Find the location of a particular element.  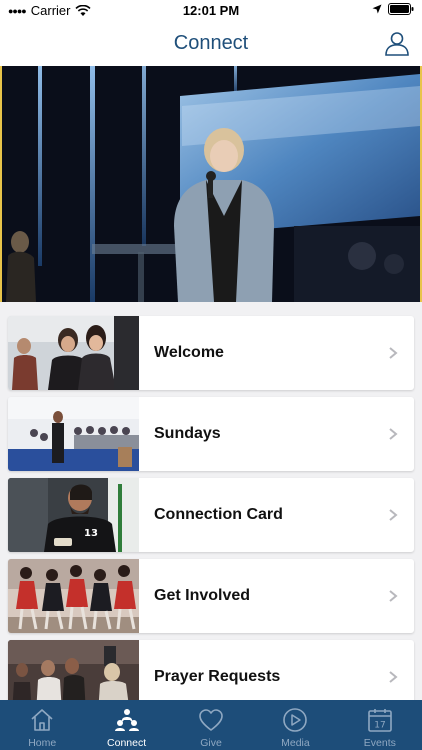

sundays-thumbnail is located at coordinates (73, 434).